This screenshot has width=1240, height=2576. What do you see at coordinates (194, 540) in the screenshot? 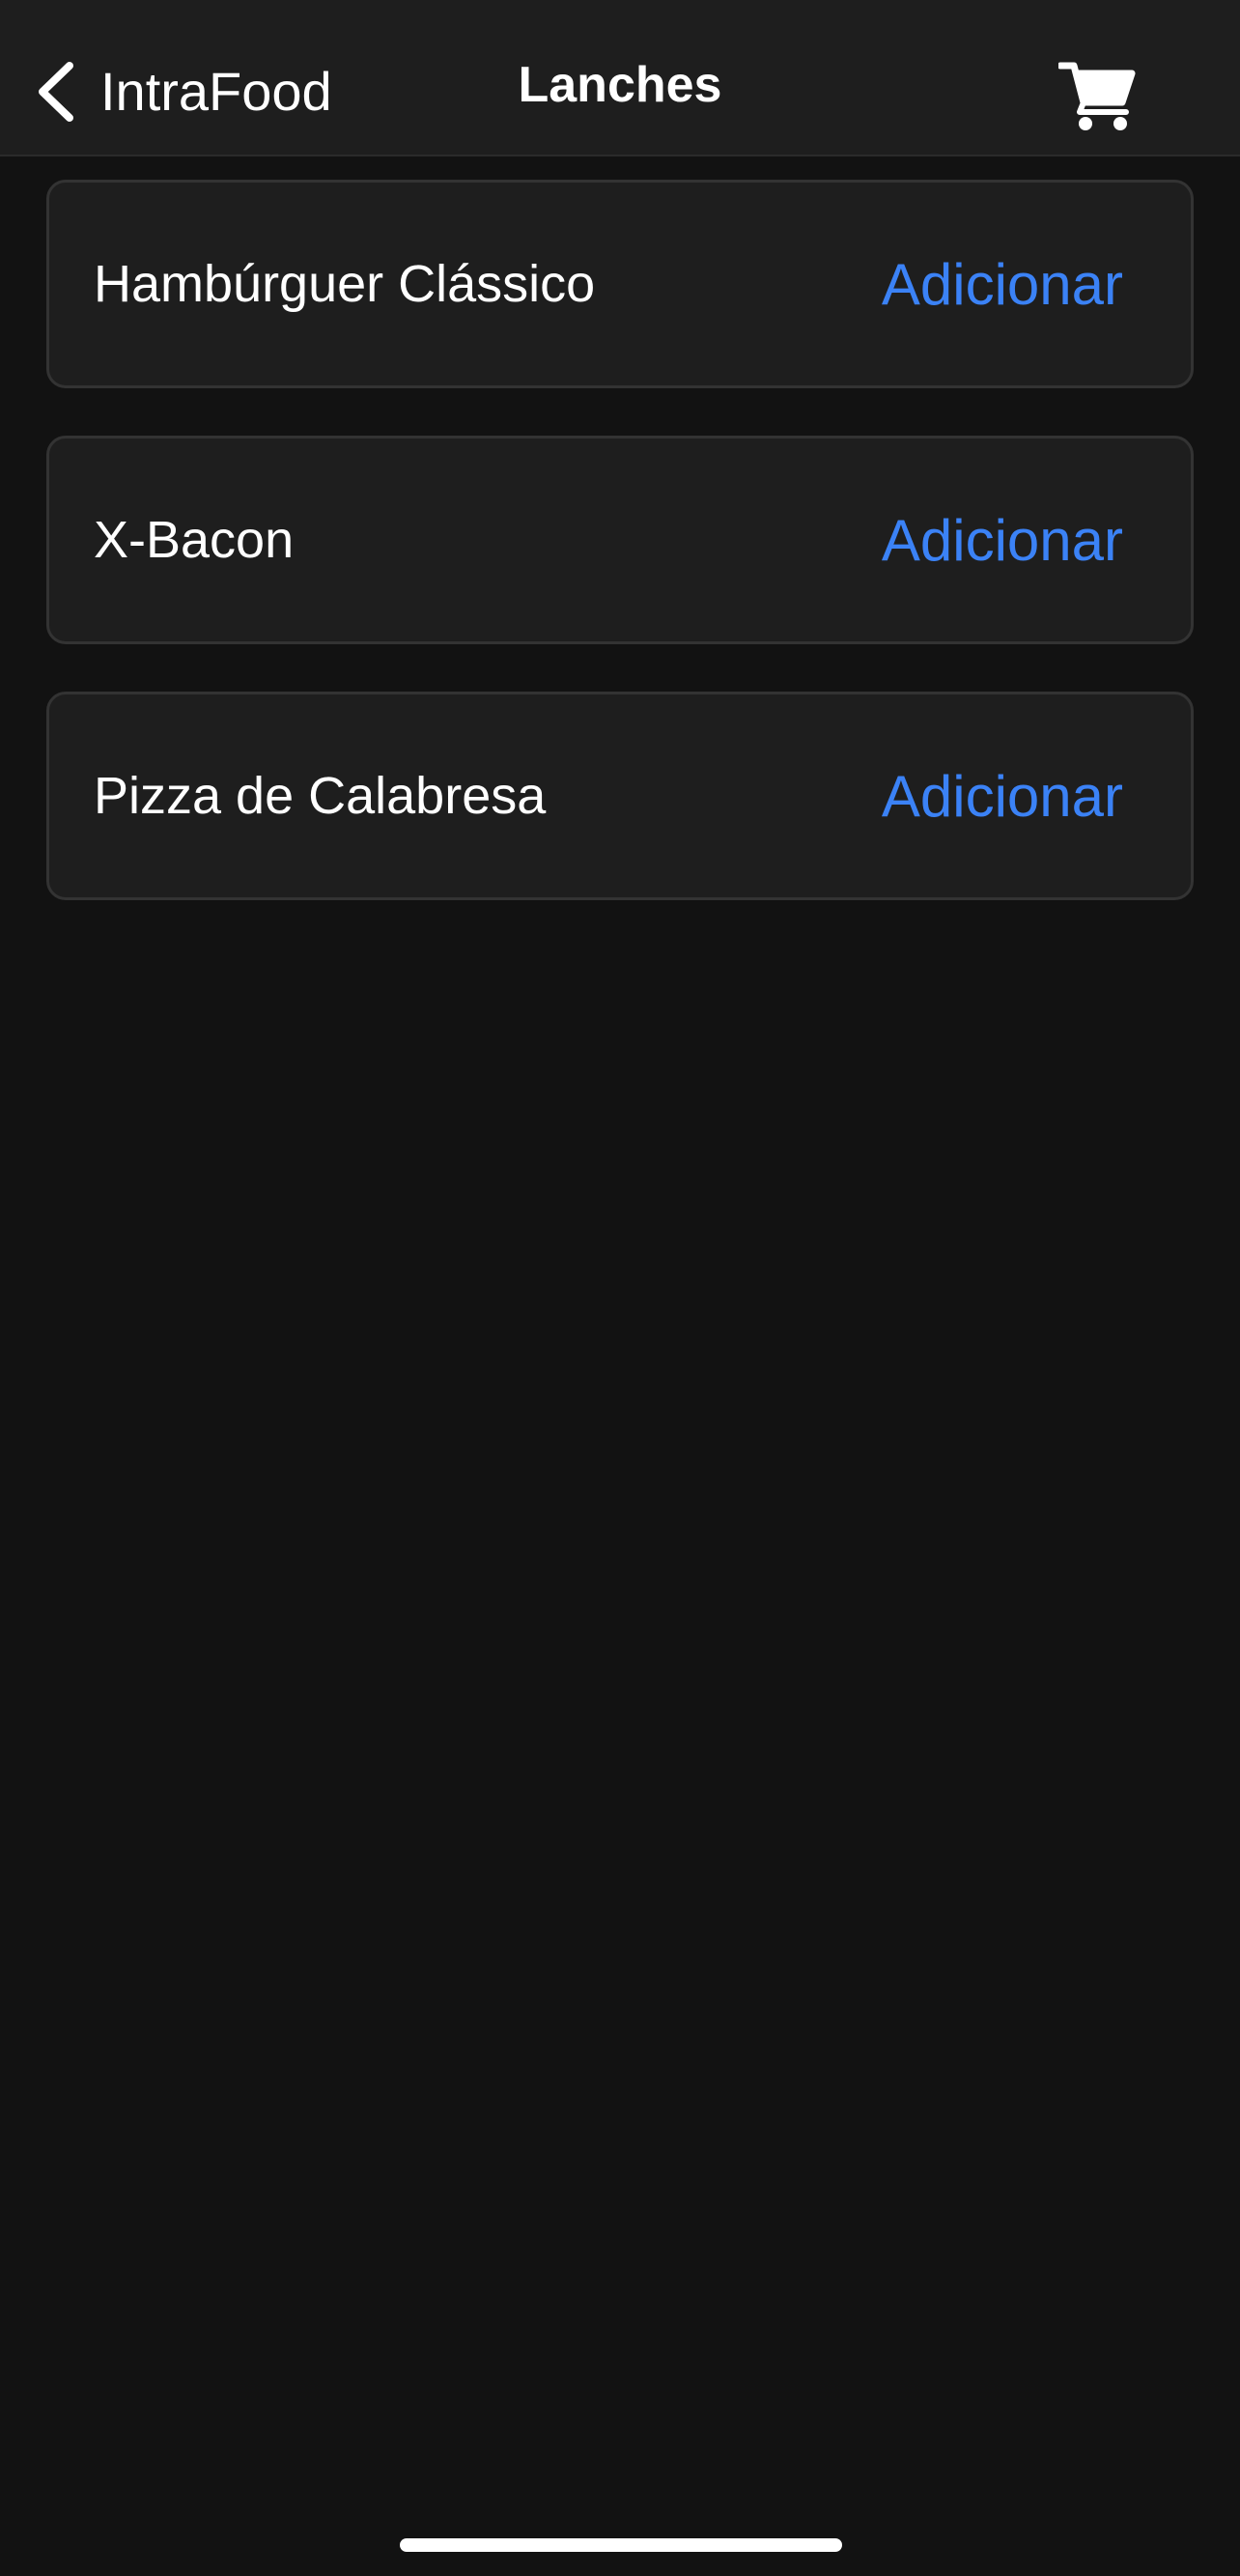
I see `item-name: X-Bacon` at bounding box center [194, 540].